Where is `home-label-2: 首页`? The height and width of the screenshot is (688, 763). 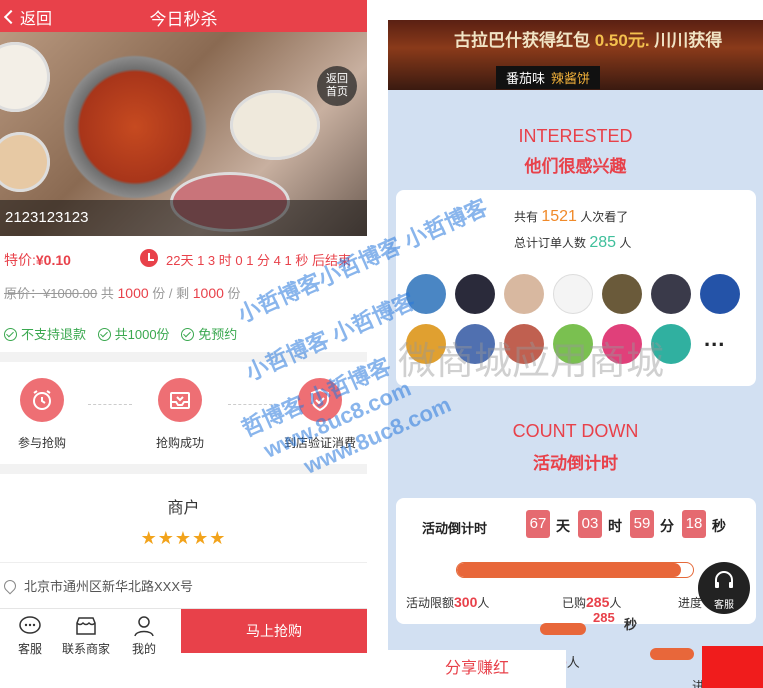
home-label-2: 首页 is located at coordinates (337, 92).